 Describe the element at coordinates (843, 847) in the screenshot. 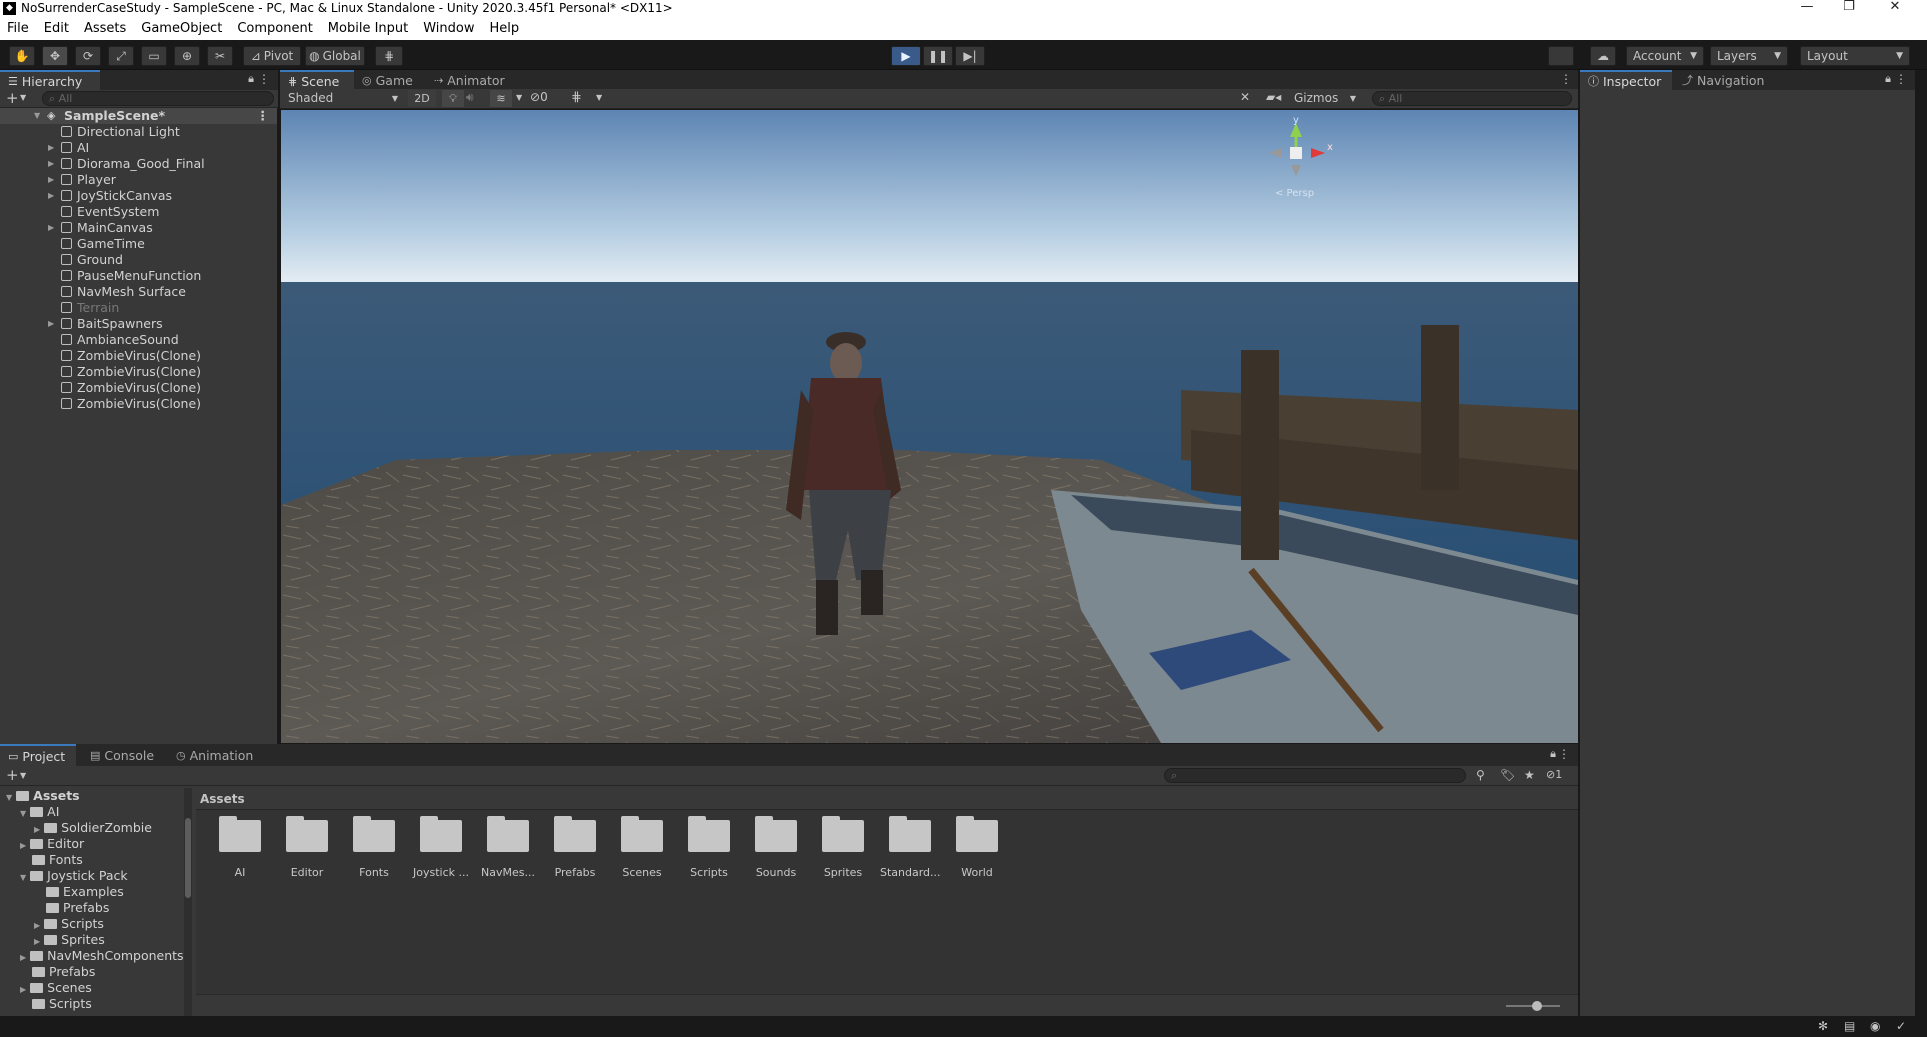

I see `asset-folder: Sprites` at that location.